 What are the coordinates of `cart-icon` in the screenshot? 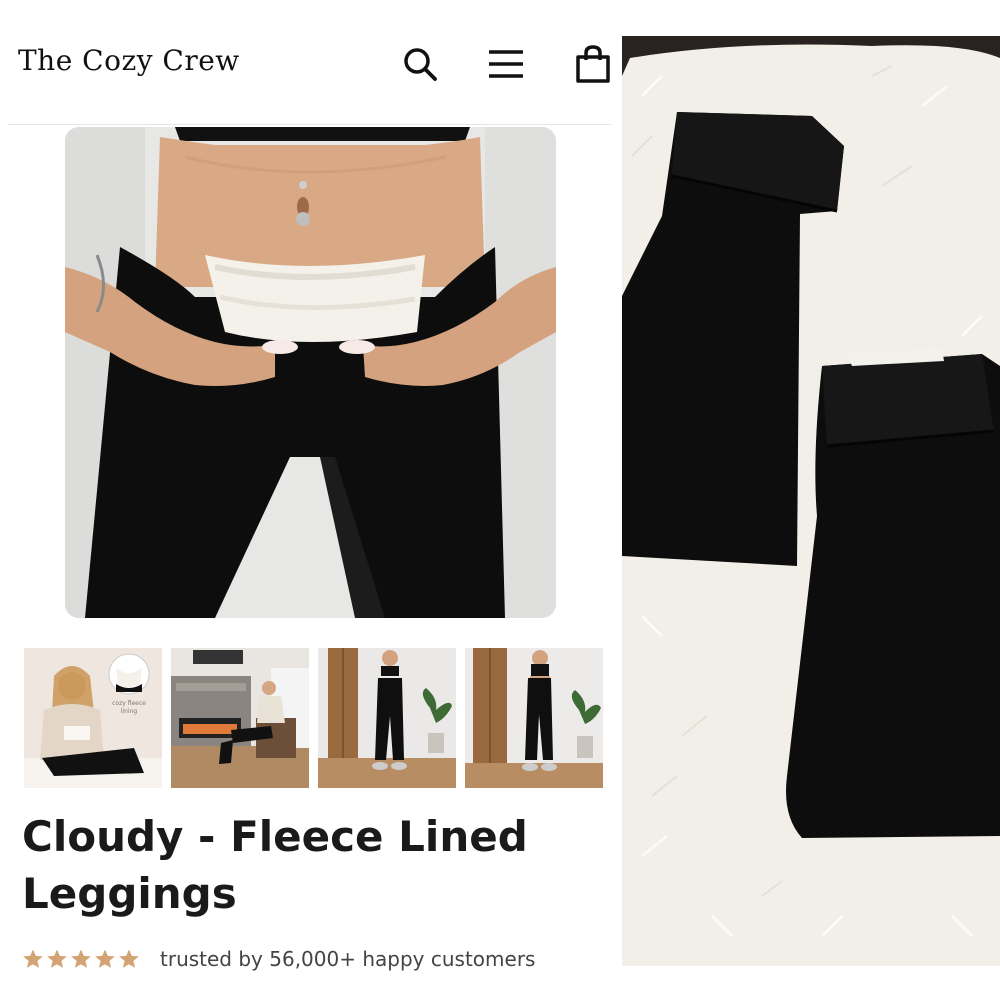 It's located at (593, 64).